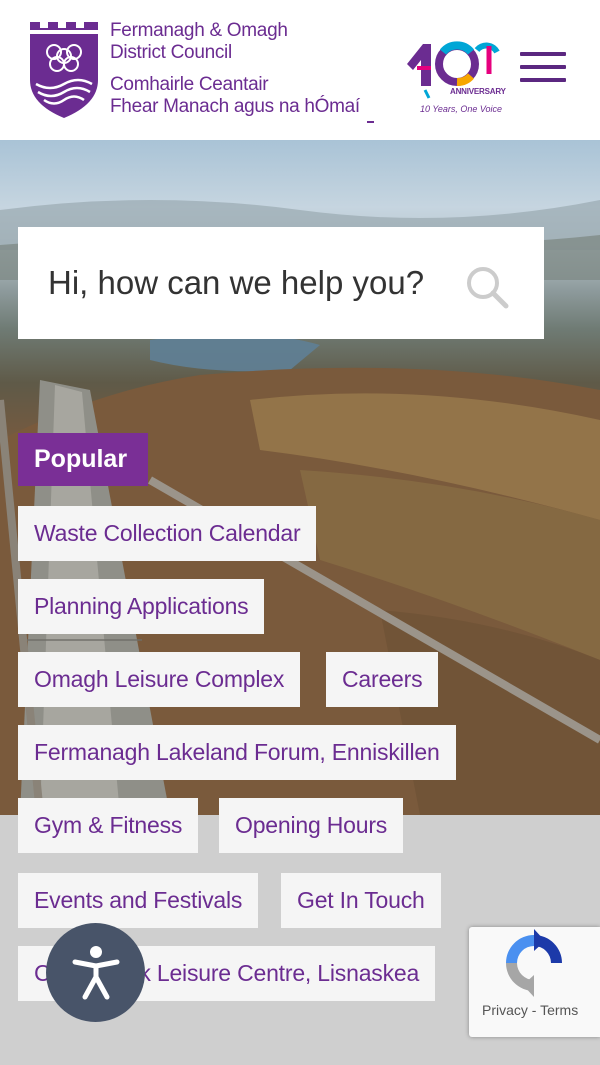  Describe the element at coordinates (240, 283) in the screenshot. I see `search-input` at that location.